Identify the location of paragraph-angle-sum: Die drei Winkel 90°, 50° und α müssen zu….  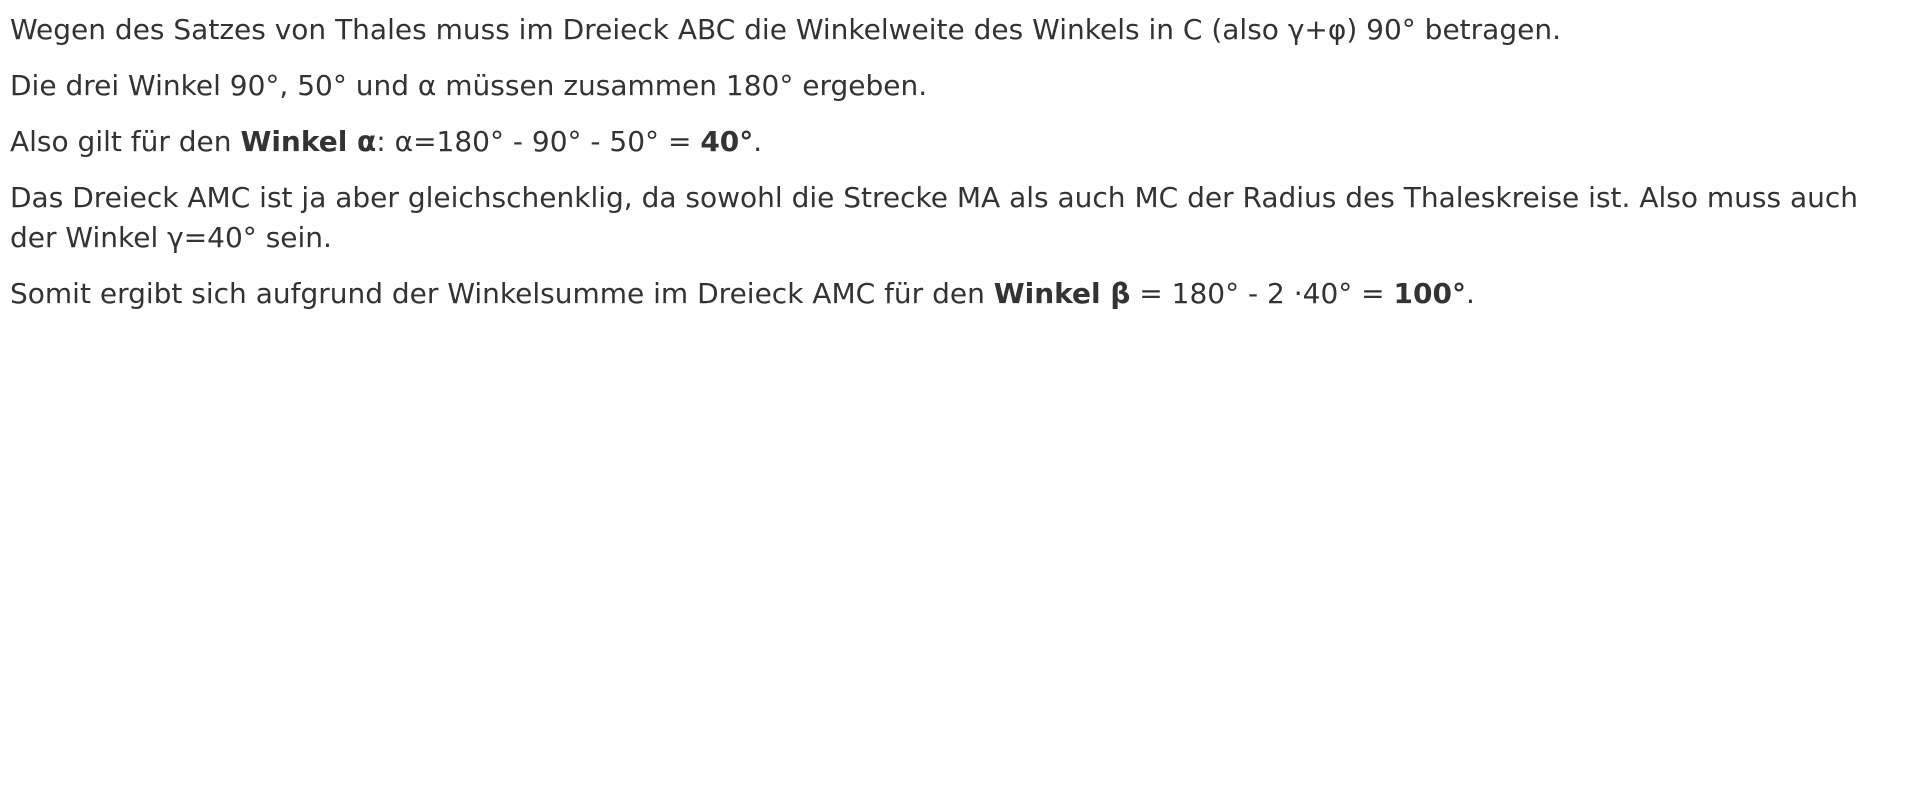
(960, 86).